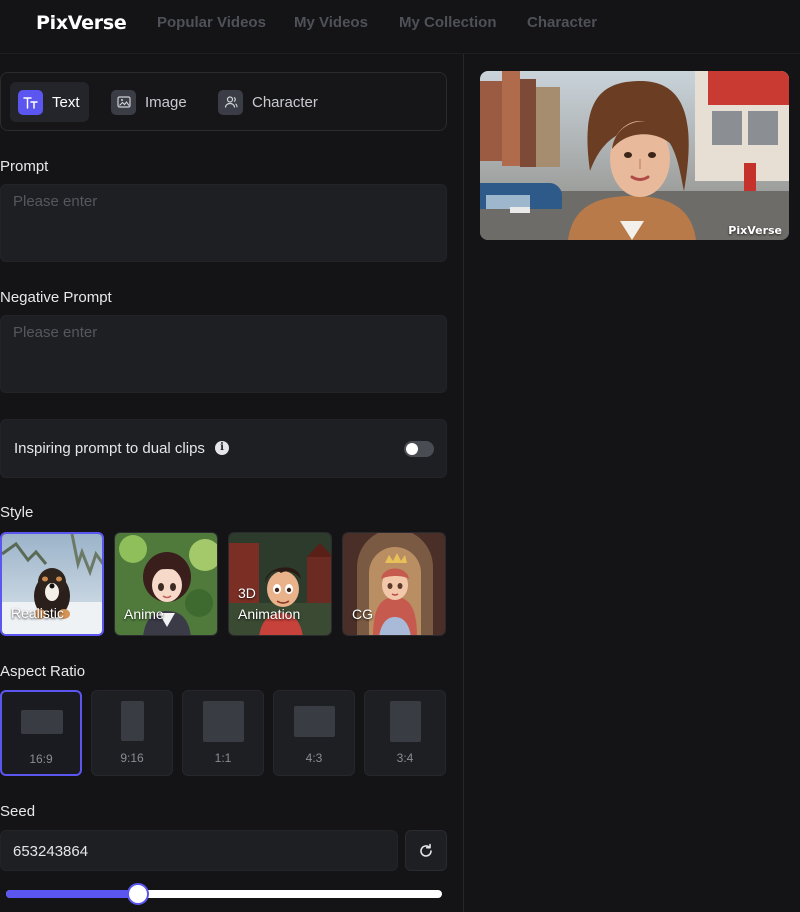 This screenshot has width=800, height=912. What do you see at coordinates (123, 102) in the screenshot?
I see `image-icon` at bounding box center [123, 102].